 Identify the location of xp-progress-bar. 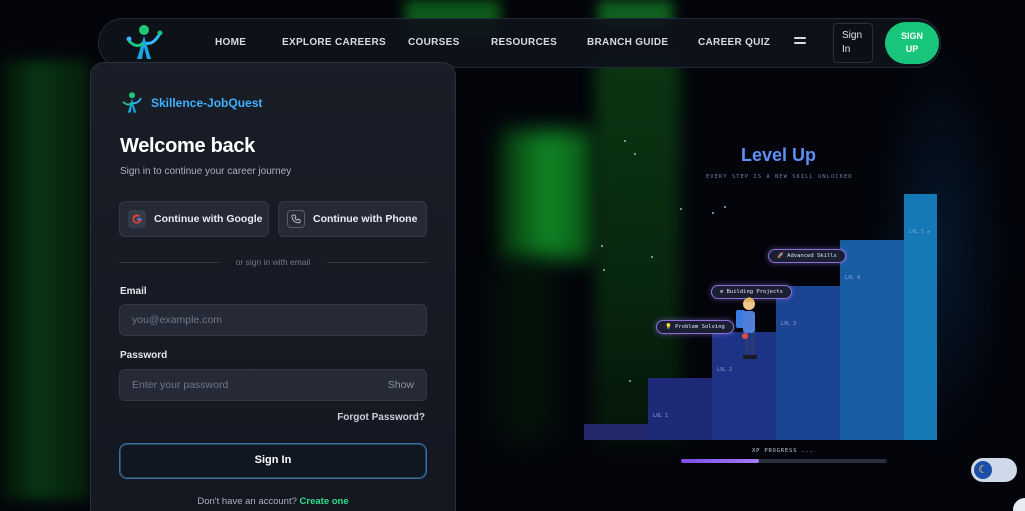
(784, 461).